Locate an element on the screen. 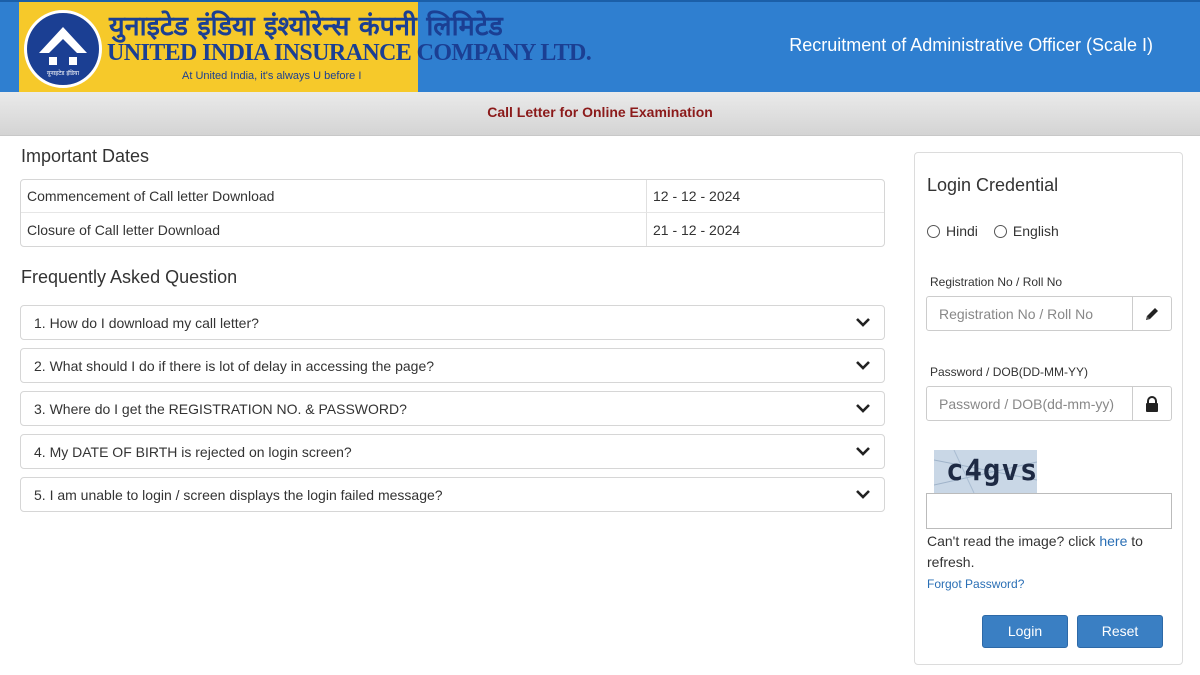 The image size is (1200, 675). captcha-text: c4gvs is located at coordinates (991, 470).